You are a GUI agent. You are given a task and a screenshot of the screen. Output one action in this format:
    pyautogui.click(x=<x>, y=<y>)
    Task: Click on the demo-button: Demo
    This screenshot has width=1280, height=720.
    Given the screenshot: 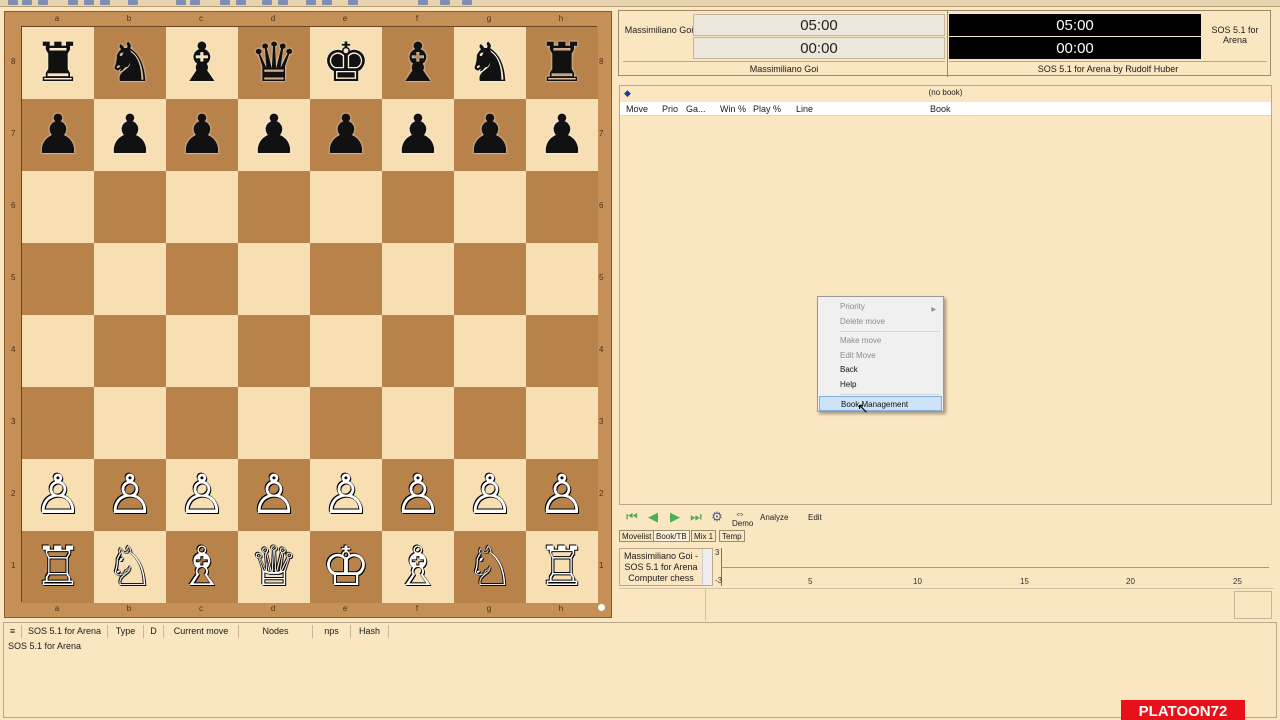 What is the action you would take?
    pyautogui.click(x=742, y=523)
    